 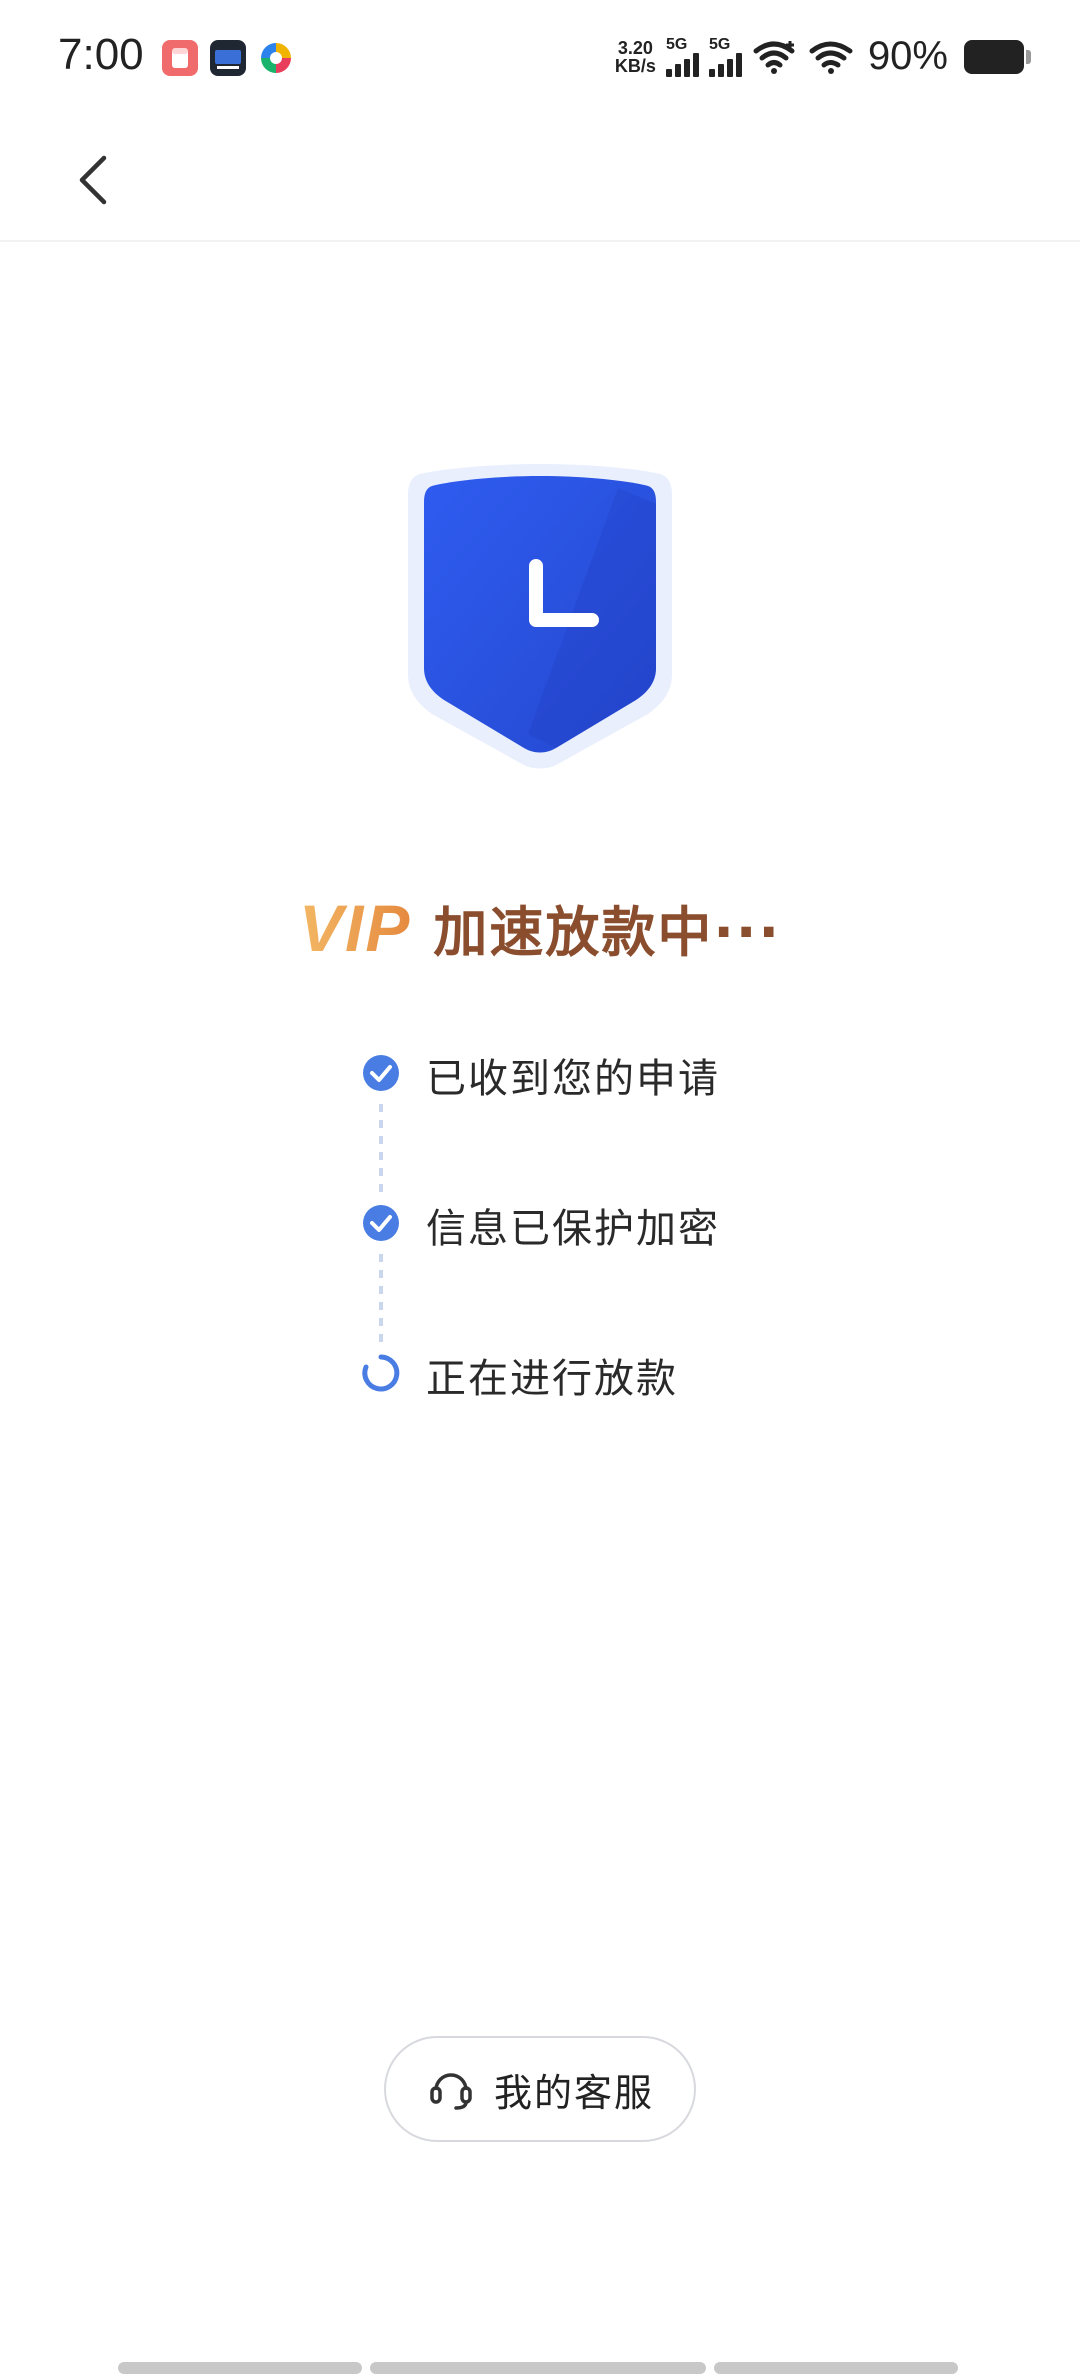 I want to click on battery-percent: 90%, so click(x=907, y=56).